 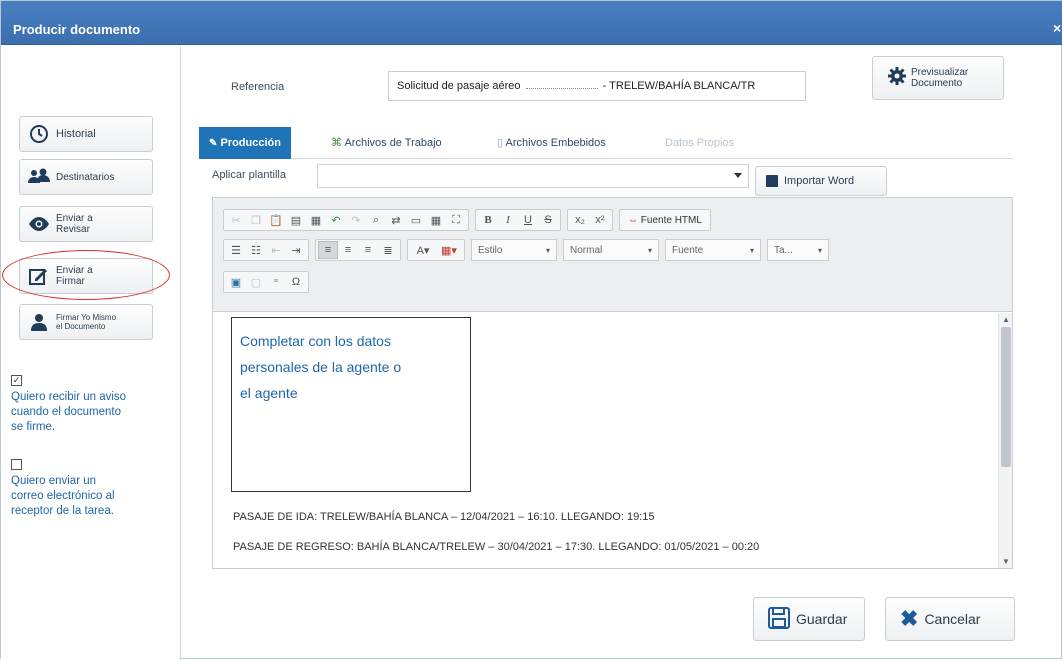 I want to click on numbered-list-icon: ☰, so click(x=236, y=250).